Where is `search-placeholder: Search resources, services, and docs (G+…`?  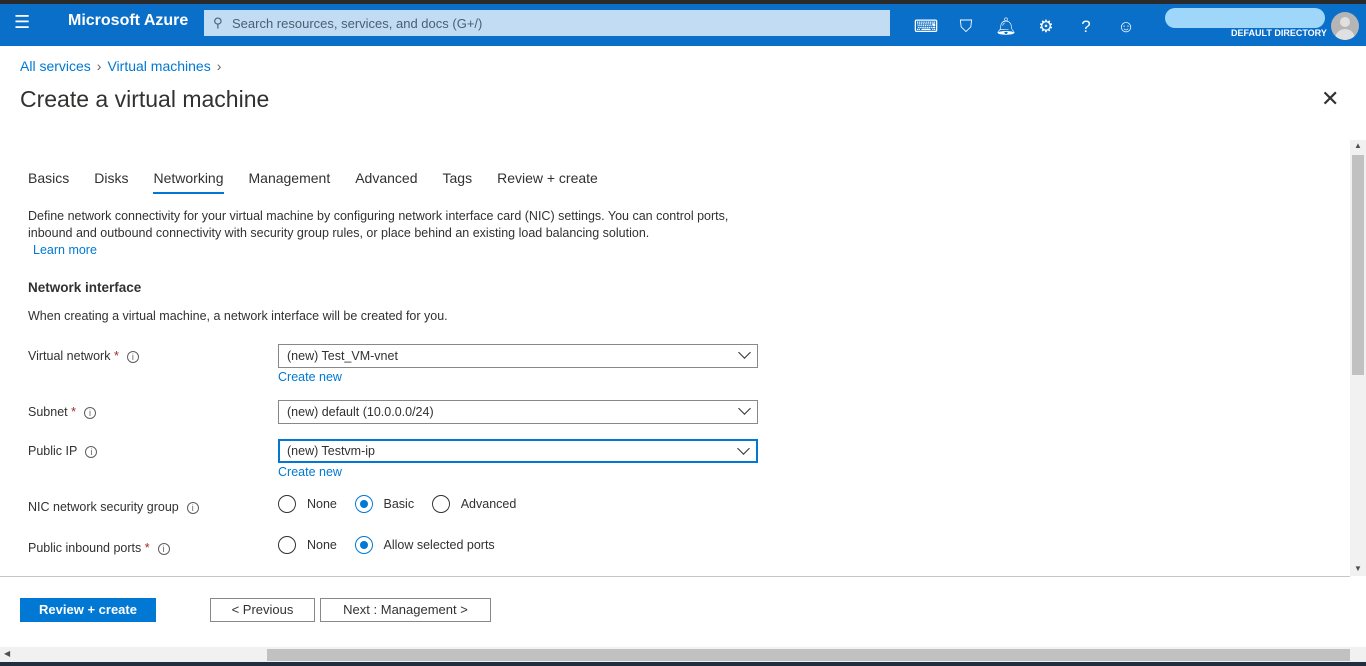
search-placeholder: Search resources, services, and docs (G+… is located at coordinates (357, 23).